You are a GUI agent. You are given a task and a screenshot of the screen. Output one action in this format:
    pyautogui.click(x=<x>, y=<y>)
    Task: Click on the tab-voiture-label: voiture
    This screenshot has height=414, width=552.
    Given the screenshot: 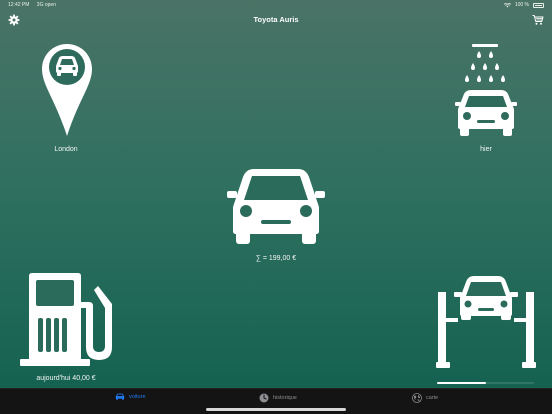 What is the action you would take?
    pyautogui.click(x=137, y=396)
    